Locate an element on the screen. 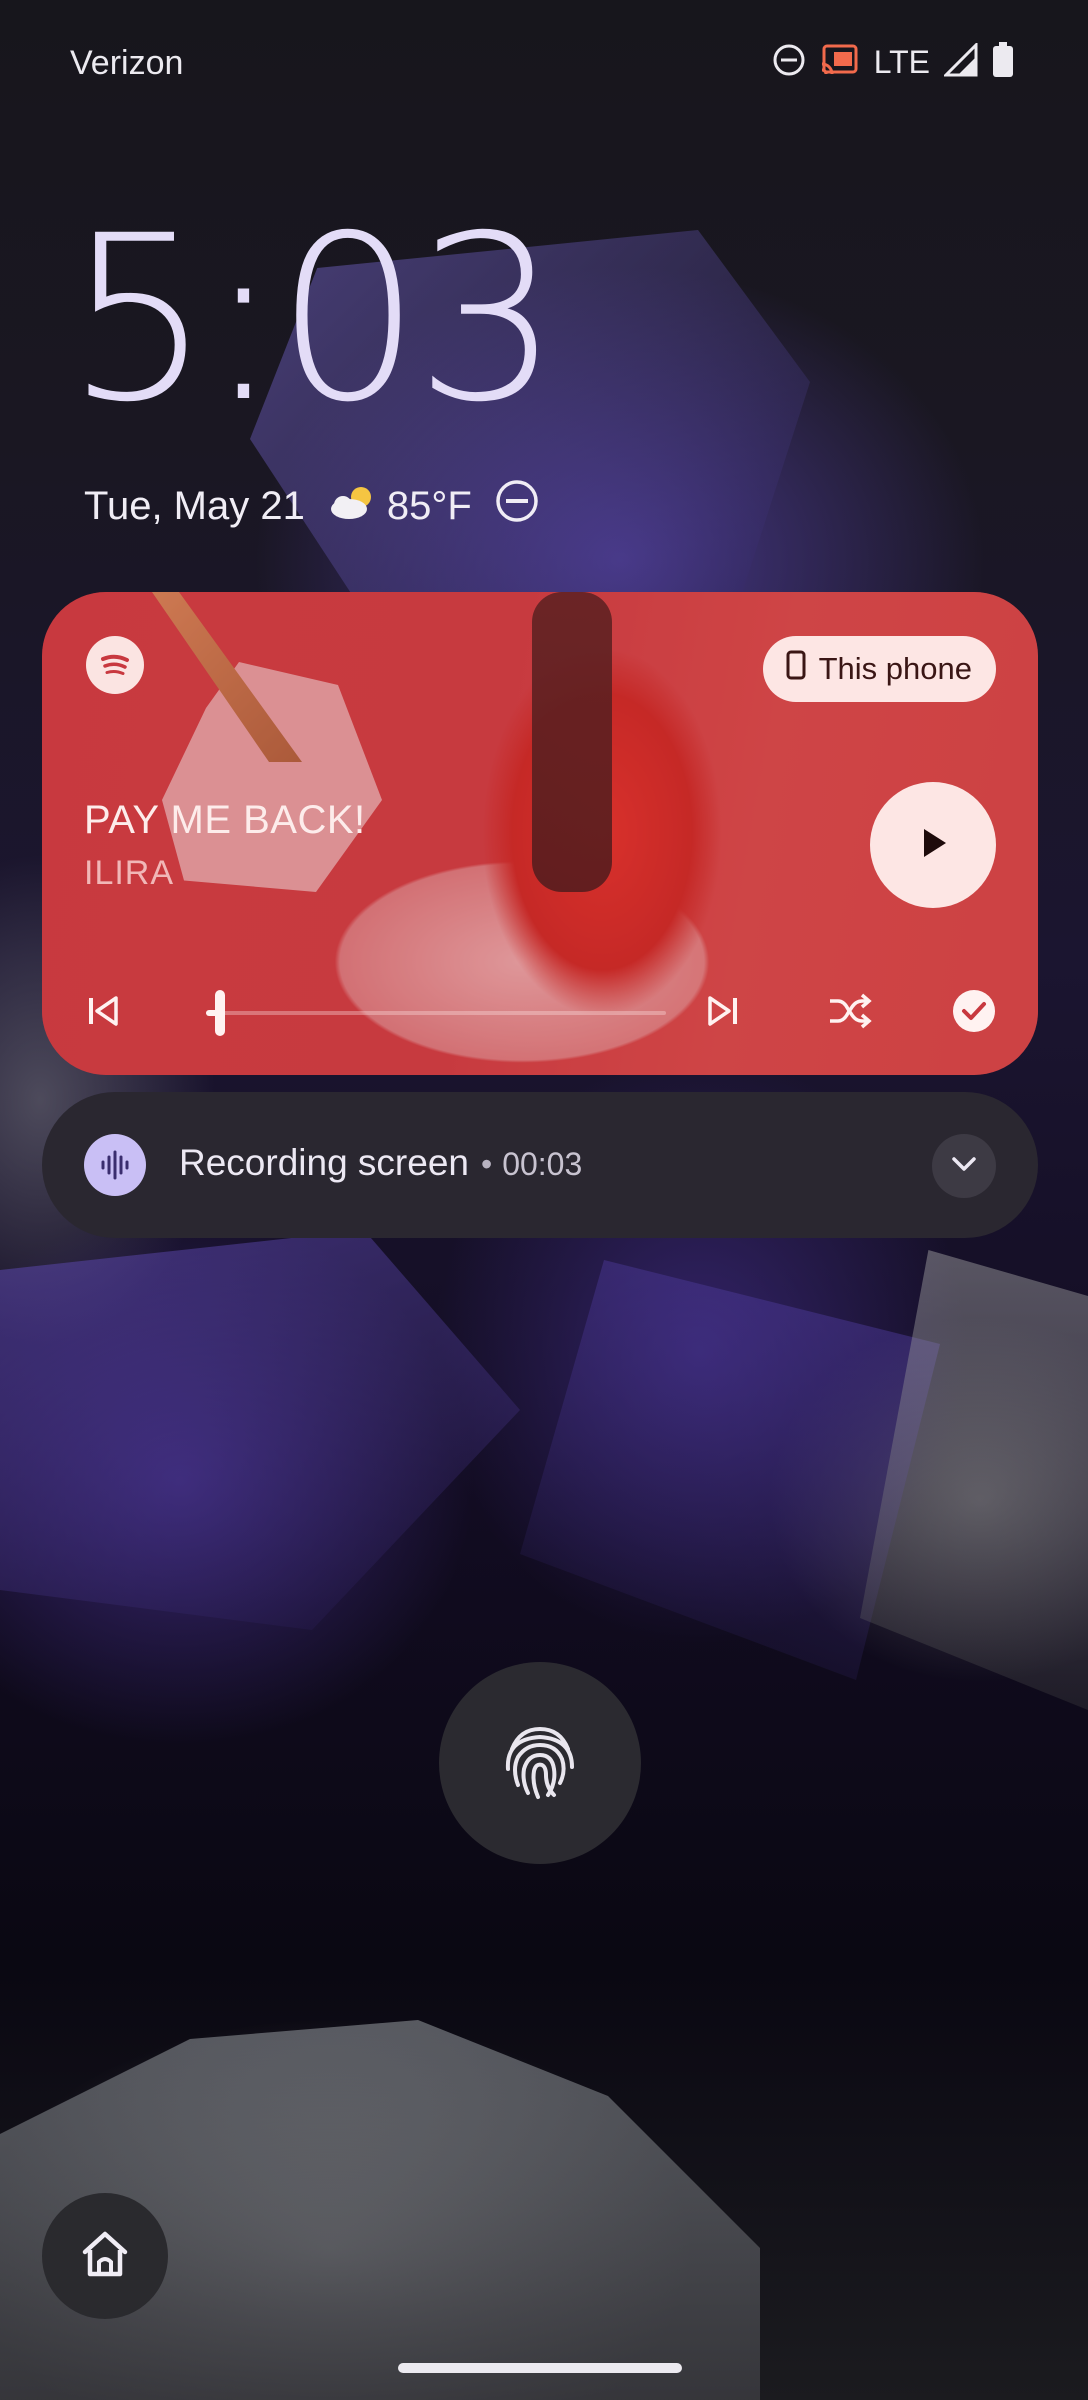  home-icon is located at coordinates (105, 2256).